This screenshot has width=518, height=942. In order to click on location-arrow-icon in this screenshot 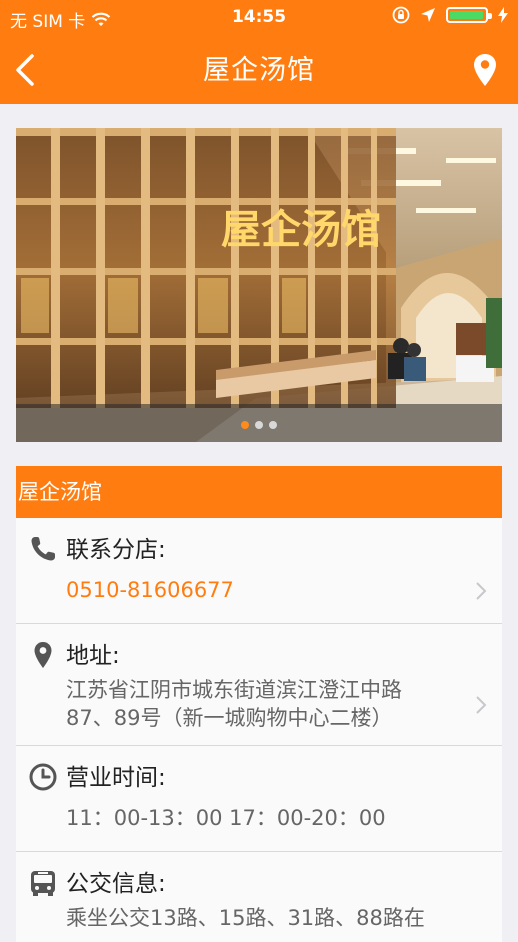, I will do `click(428, 15)`.